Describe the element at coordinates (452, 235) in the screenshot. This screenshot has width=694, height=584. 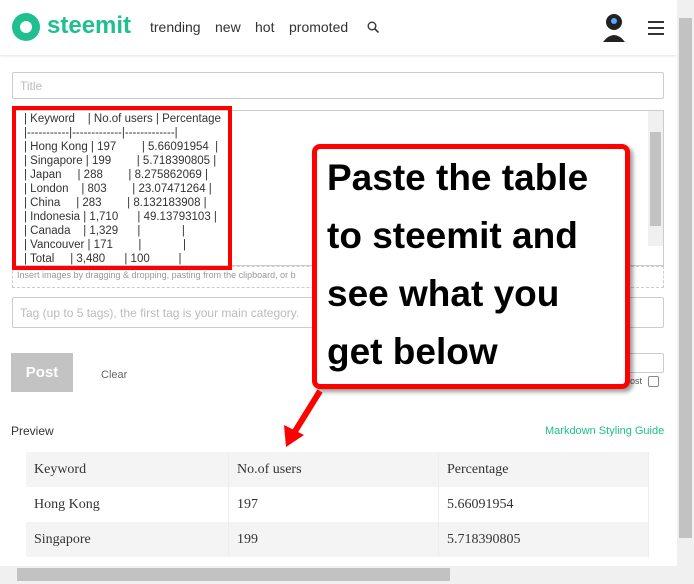
I see `callout-line: to steemit and` at that location.